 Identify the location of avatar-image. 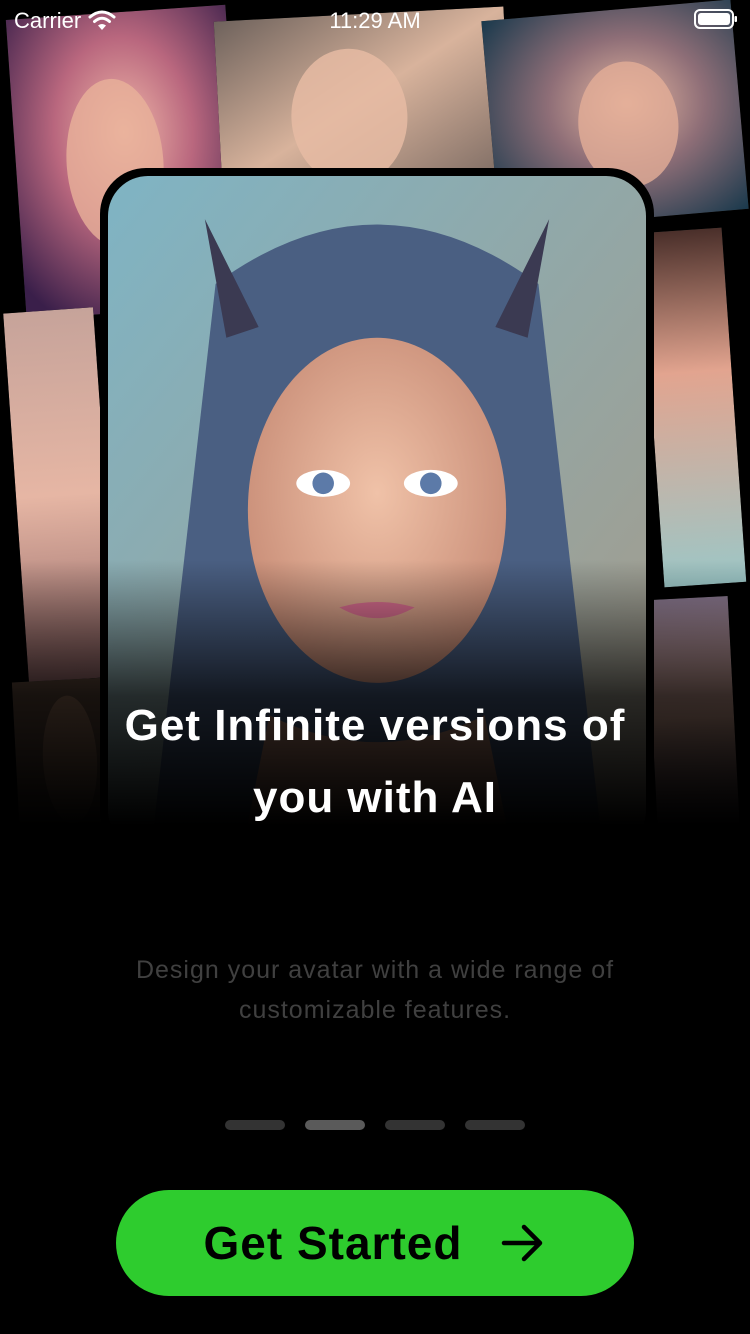
(693, 407).